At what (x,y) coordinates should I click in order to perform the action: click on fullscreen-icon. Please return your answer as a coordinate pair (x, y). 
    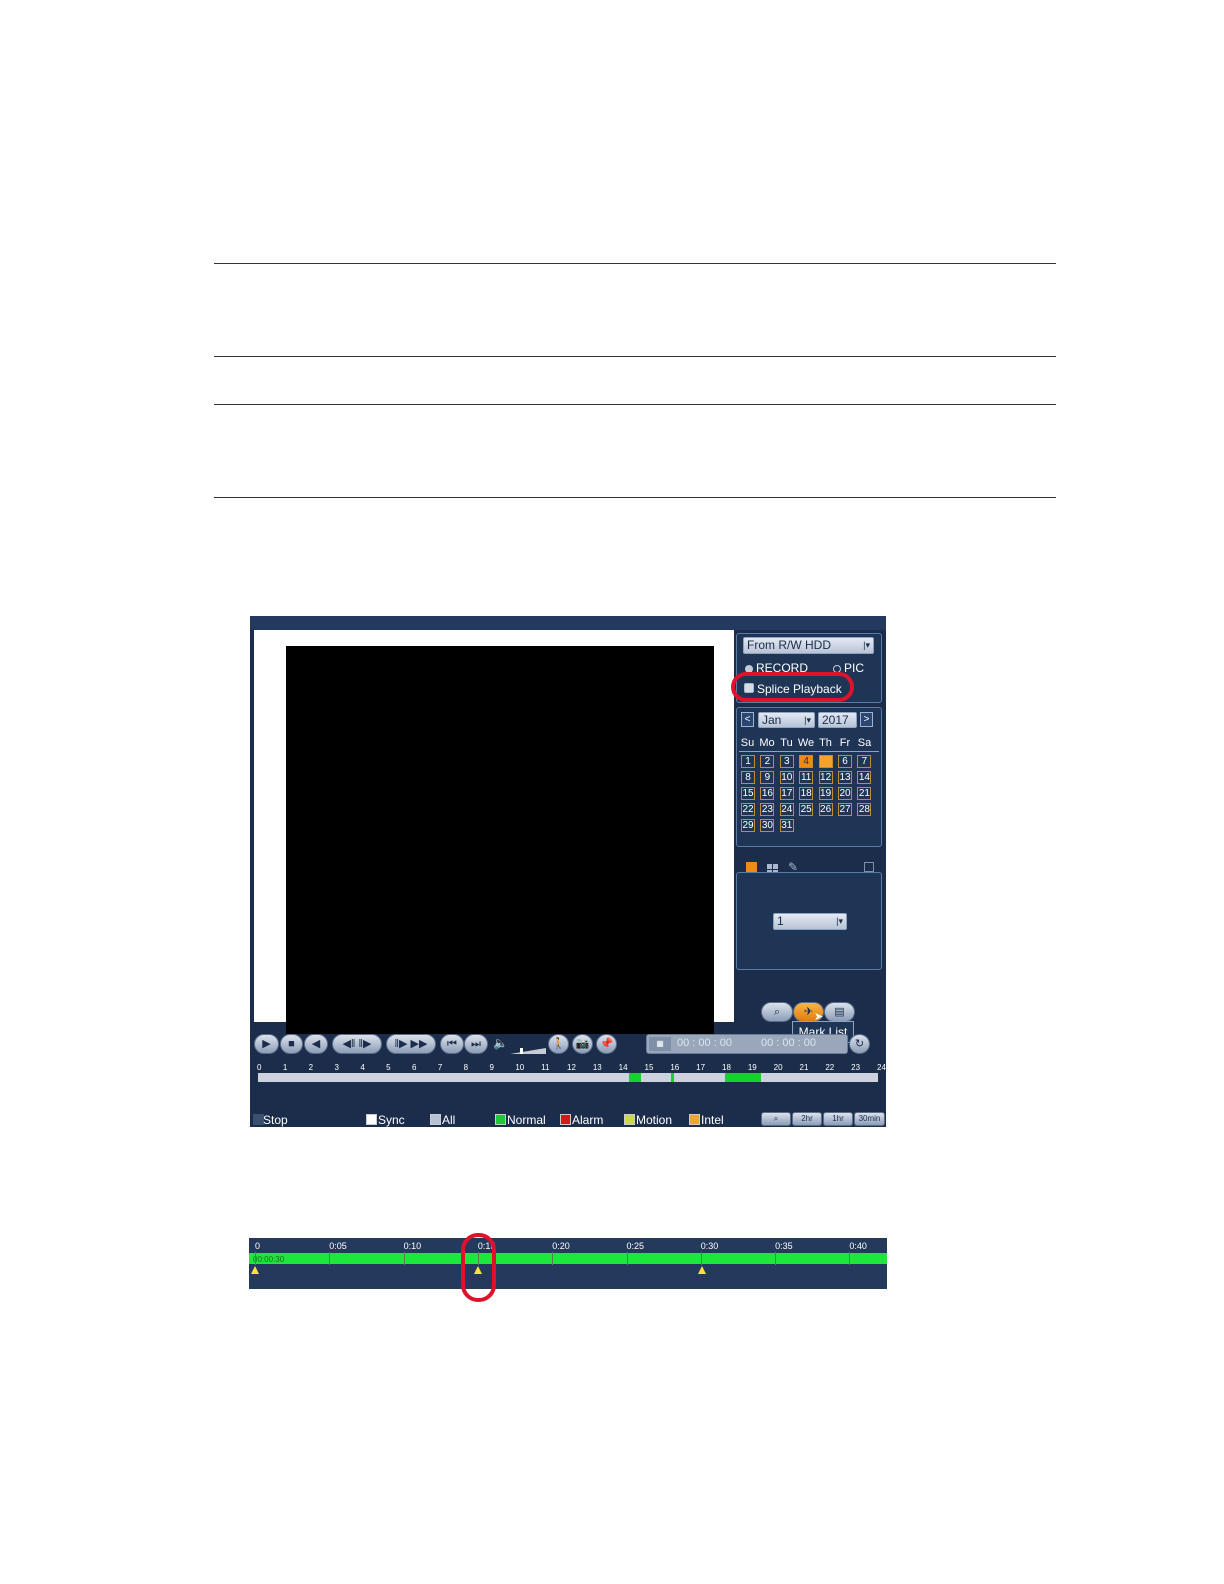
    Looking at the image, I should click on (869, 867).